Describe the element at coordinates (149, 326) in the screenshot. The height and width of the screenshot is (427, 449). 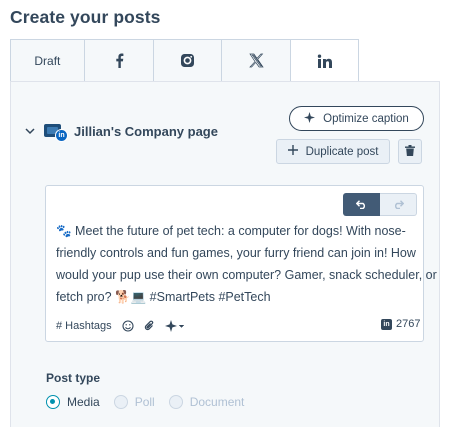
I see `attachment-icon` at that location.